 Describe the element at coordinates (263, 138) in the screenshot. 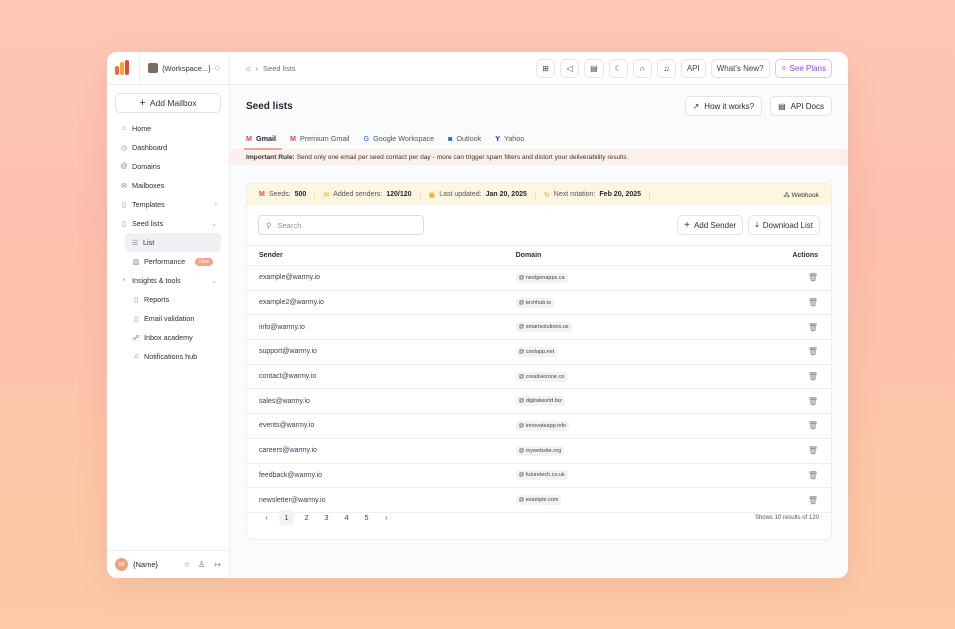

I see `tab-gmail: M Gmail` at that location.